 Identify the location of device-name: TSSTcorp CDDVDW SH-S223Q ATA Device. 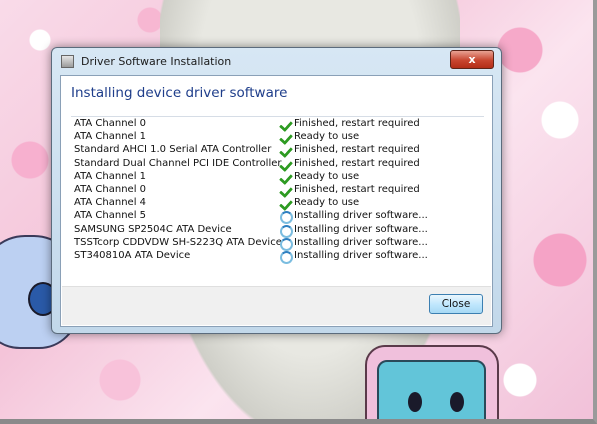
(178, 242).